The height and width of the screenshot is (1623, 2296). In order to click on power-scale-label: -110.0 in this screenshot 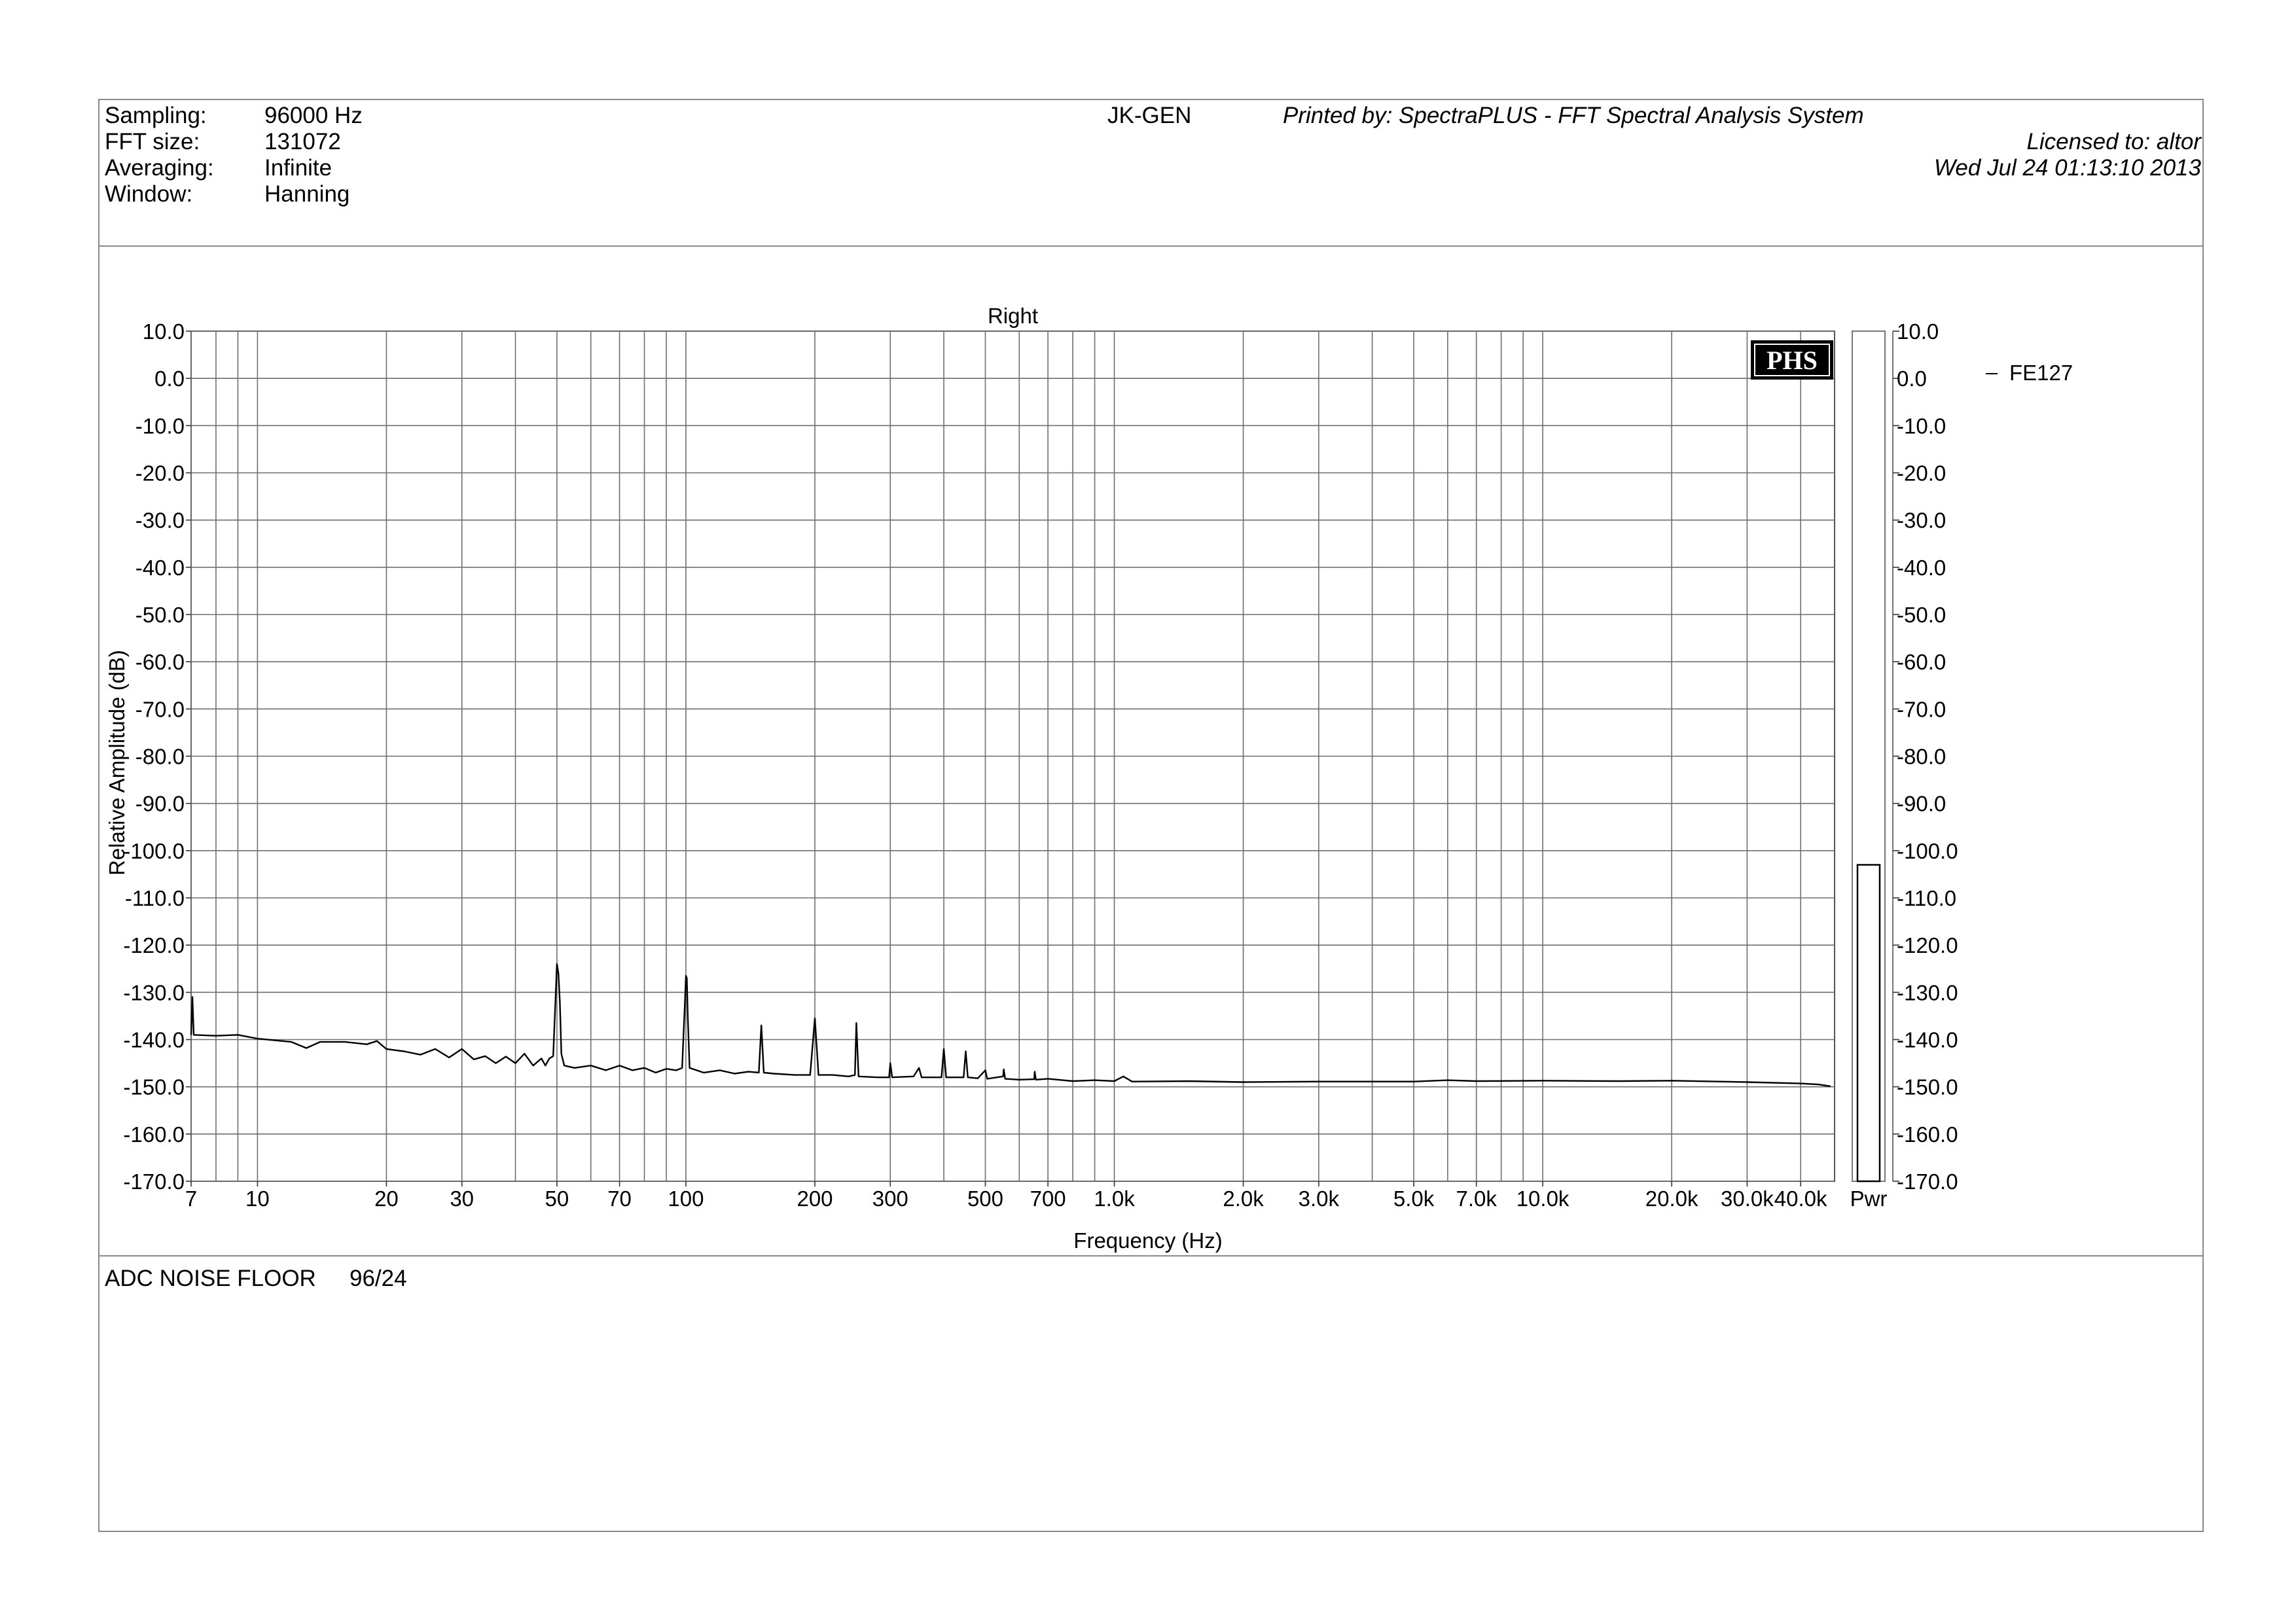, I will do `click(1926, 898)`.